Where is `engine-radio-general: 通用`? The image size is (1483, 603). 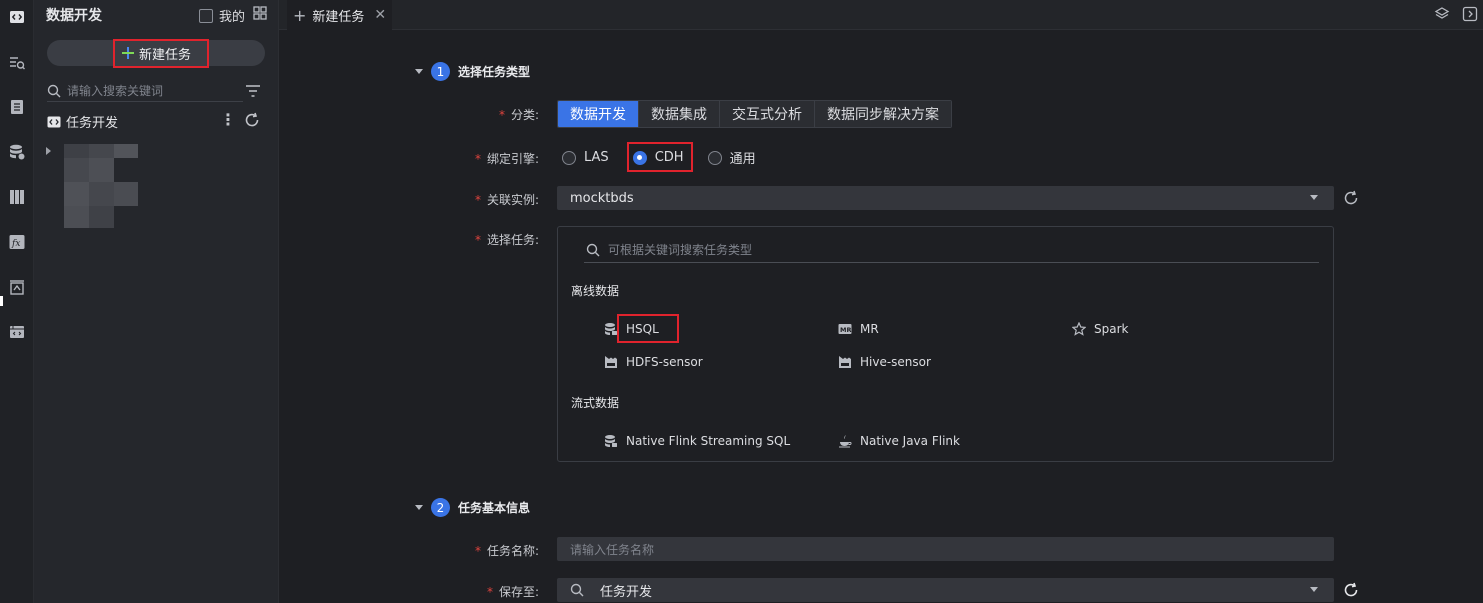
engine-radio-general: 通用 is located at coordinates (731, 157).